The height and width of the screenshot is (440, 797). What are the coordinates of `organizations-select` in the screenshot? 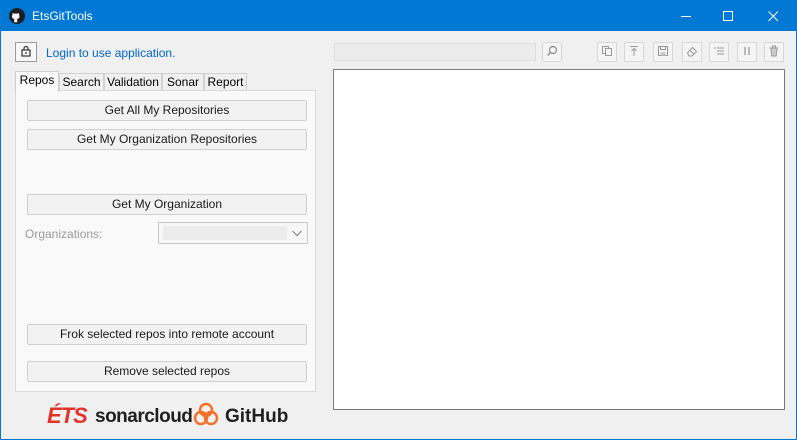 It's located at (233, 233).